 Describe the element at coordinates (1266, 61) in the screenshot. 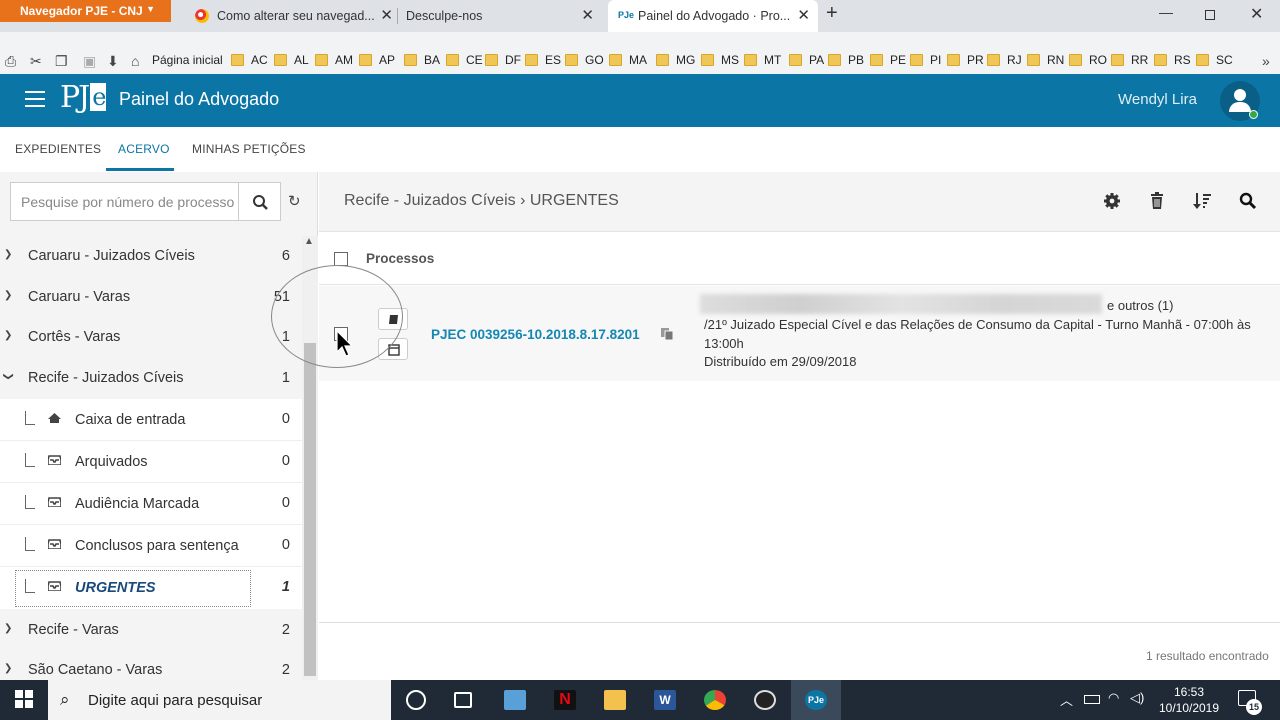

I see `more-bookmarks-icon: »` at that location.